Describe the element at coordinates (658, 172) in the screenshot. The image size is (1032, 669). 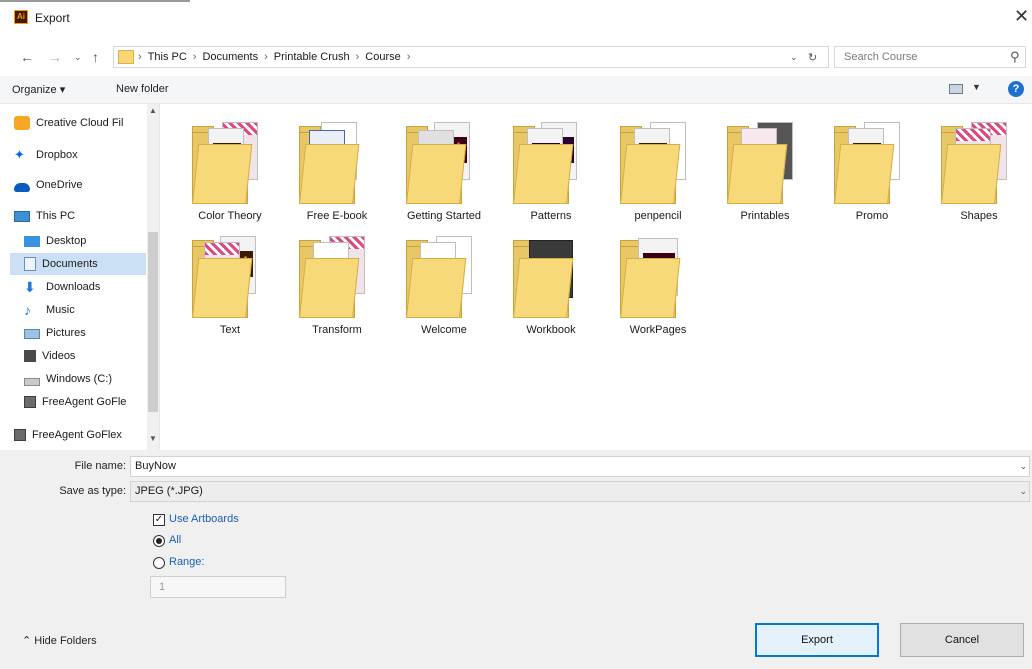
I see `folder-penpencil: Ai penpencil` at that location.